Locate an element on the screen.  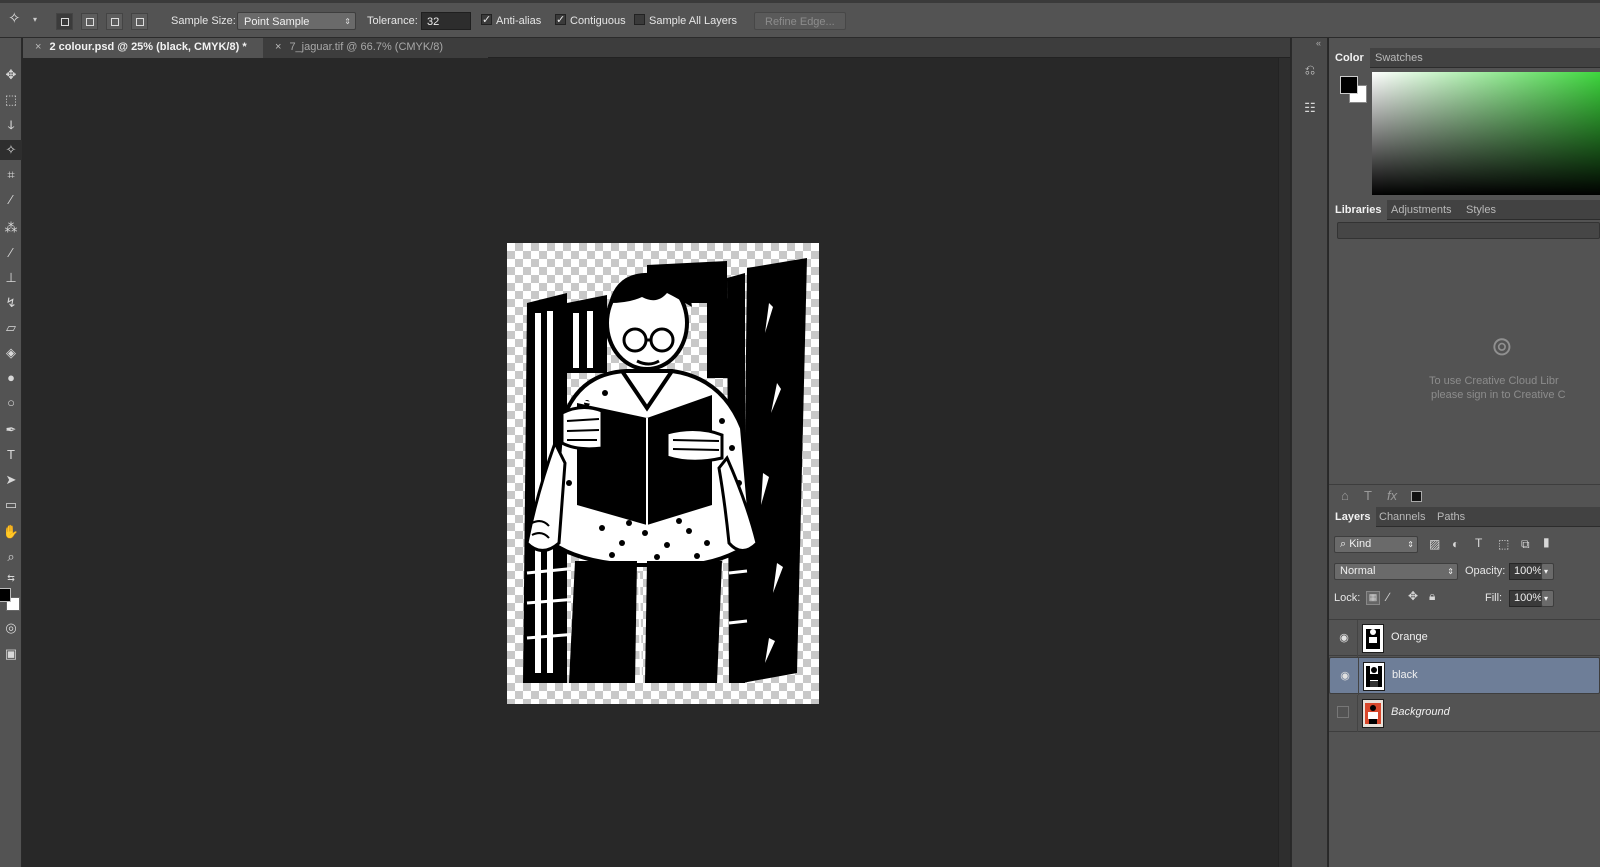
lock-image-pixels-icon: ∕ is located at coordinates (1388, 597).